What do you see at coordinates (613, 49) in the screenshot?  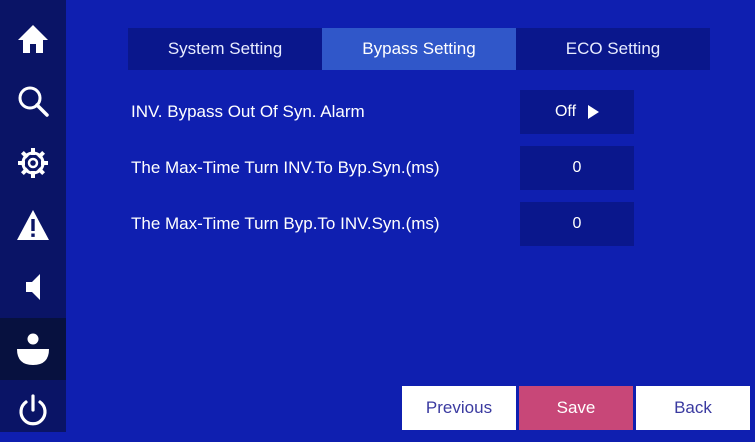 I see `tab-eco-setting: ECO Setting` at bounding box center [613, 49].